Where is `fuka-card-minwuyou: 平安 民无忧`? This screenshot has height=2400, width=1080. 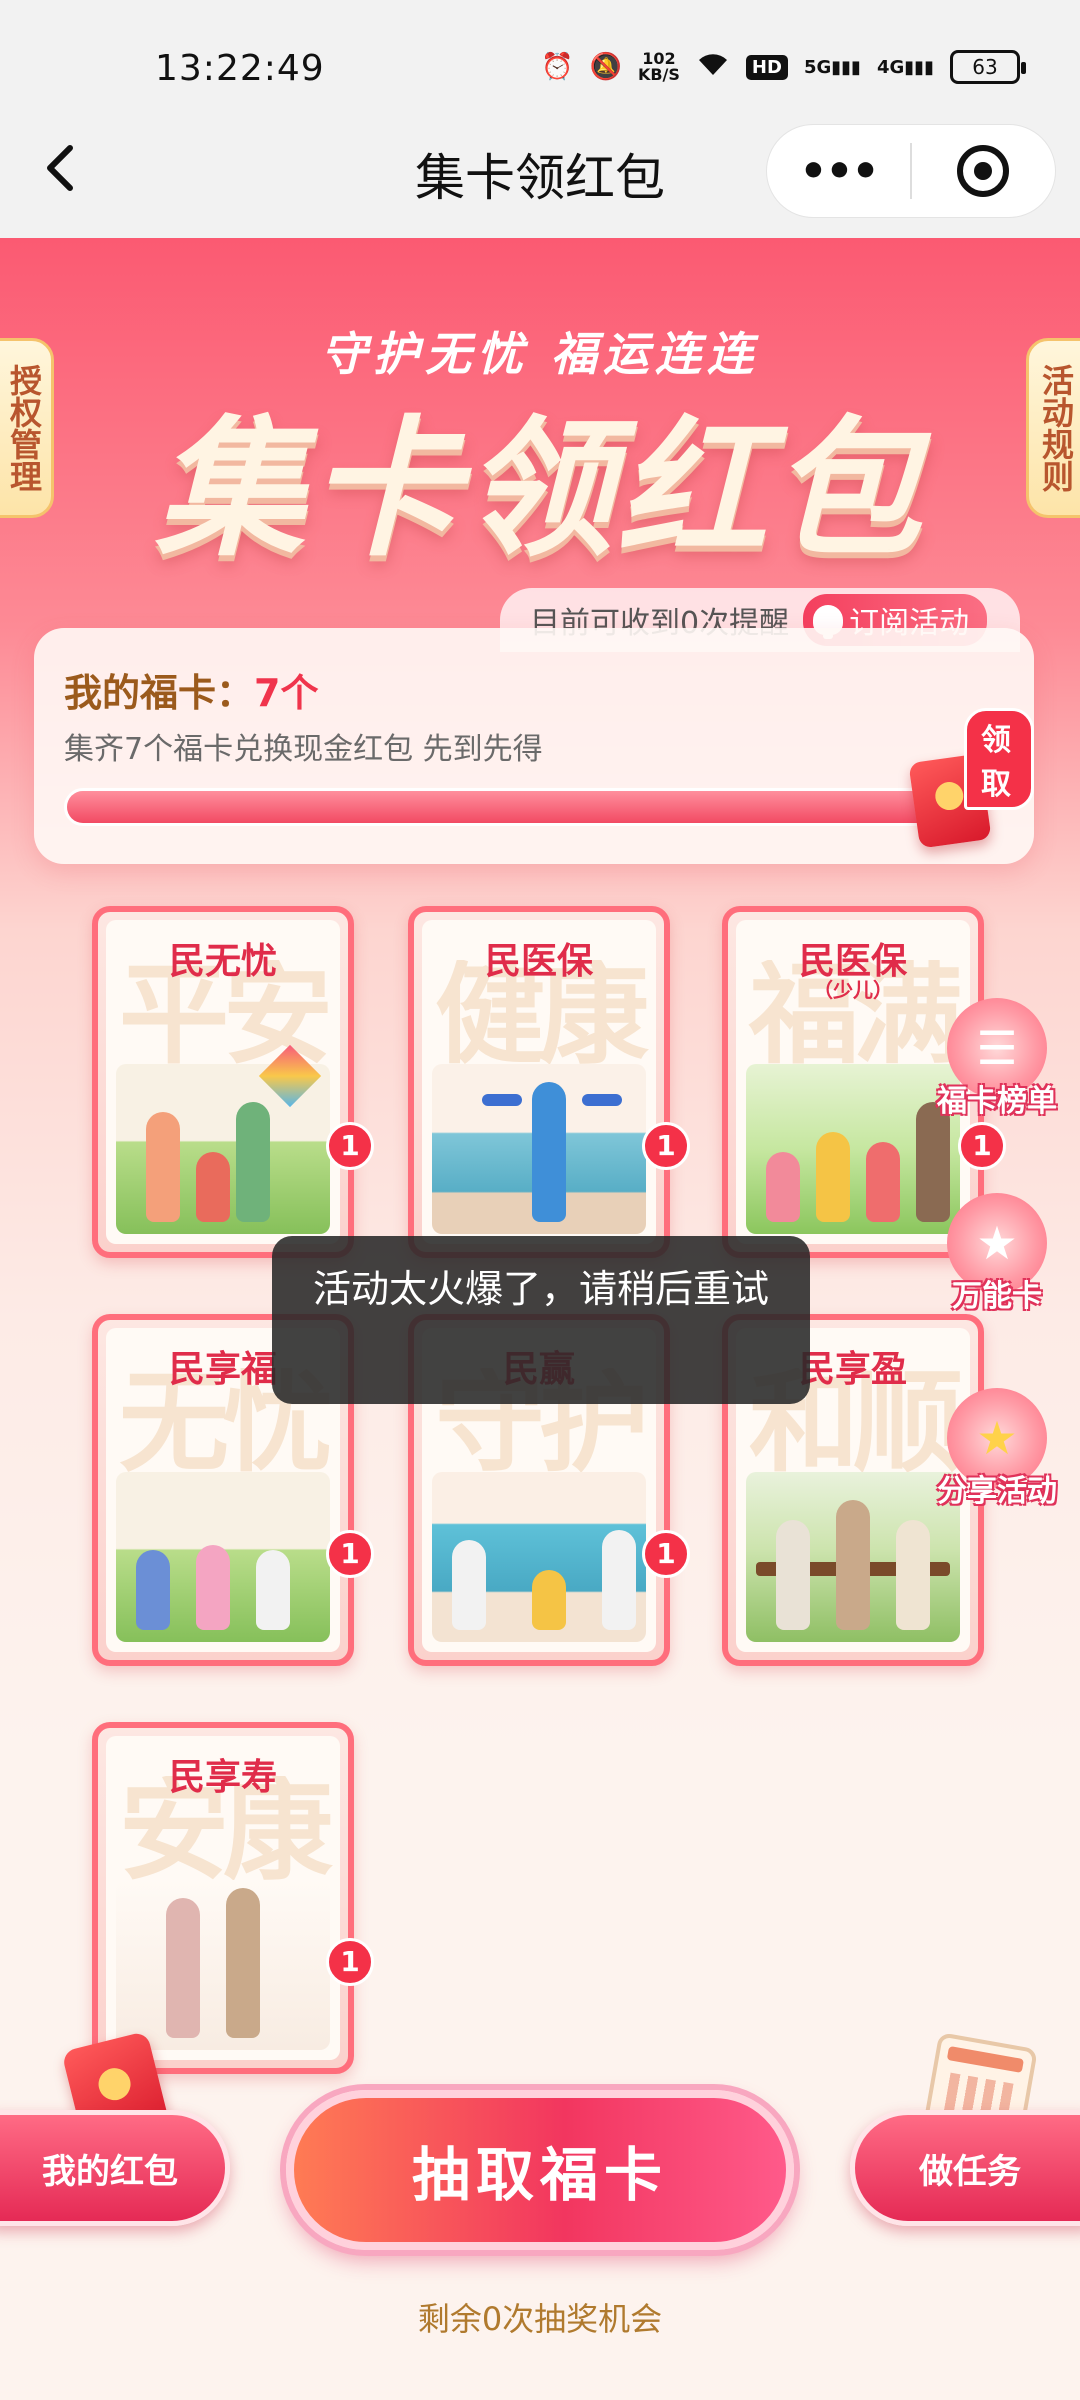
fuka-card-minwuyou: 平安 民无忧 is located at coordinates (223, 1082).